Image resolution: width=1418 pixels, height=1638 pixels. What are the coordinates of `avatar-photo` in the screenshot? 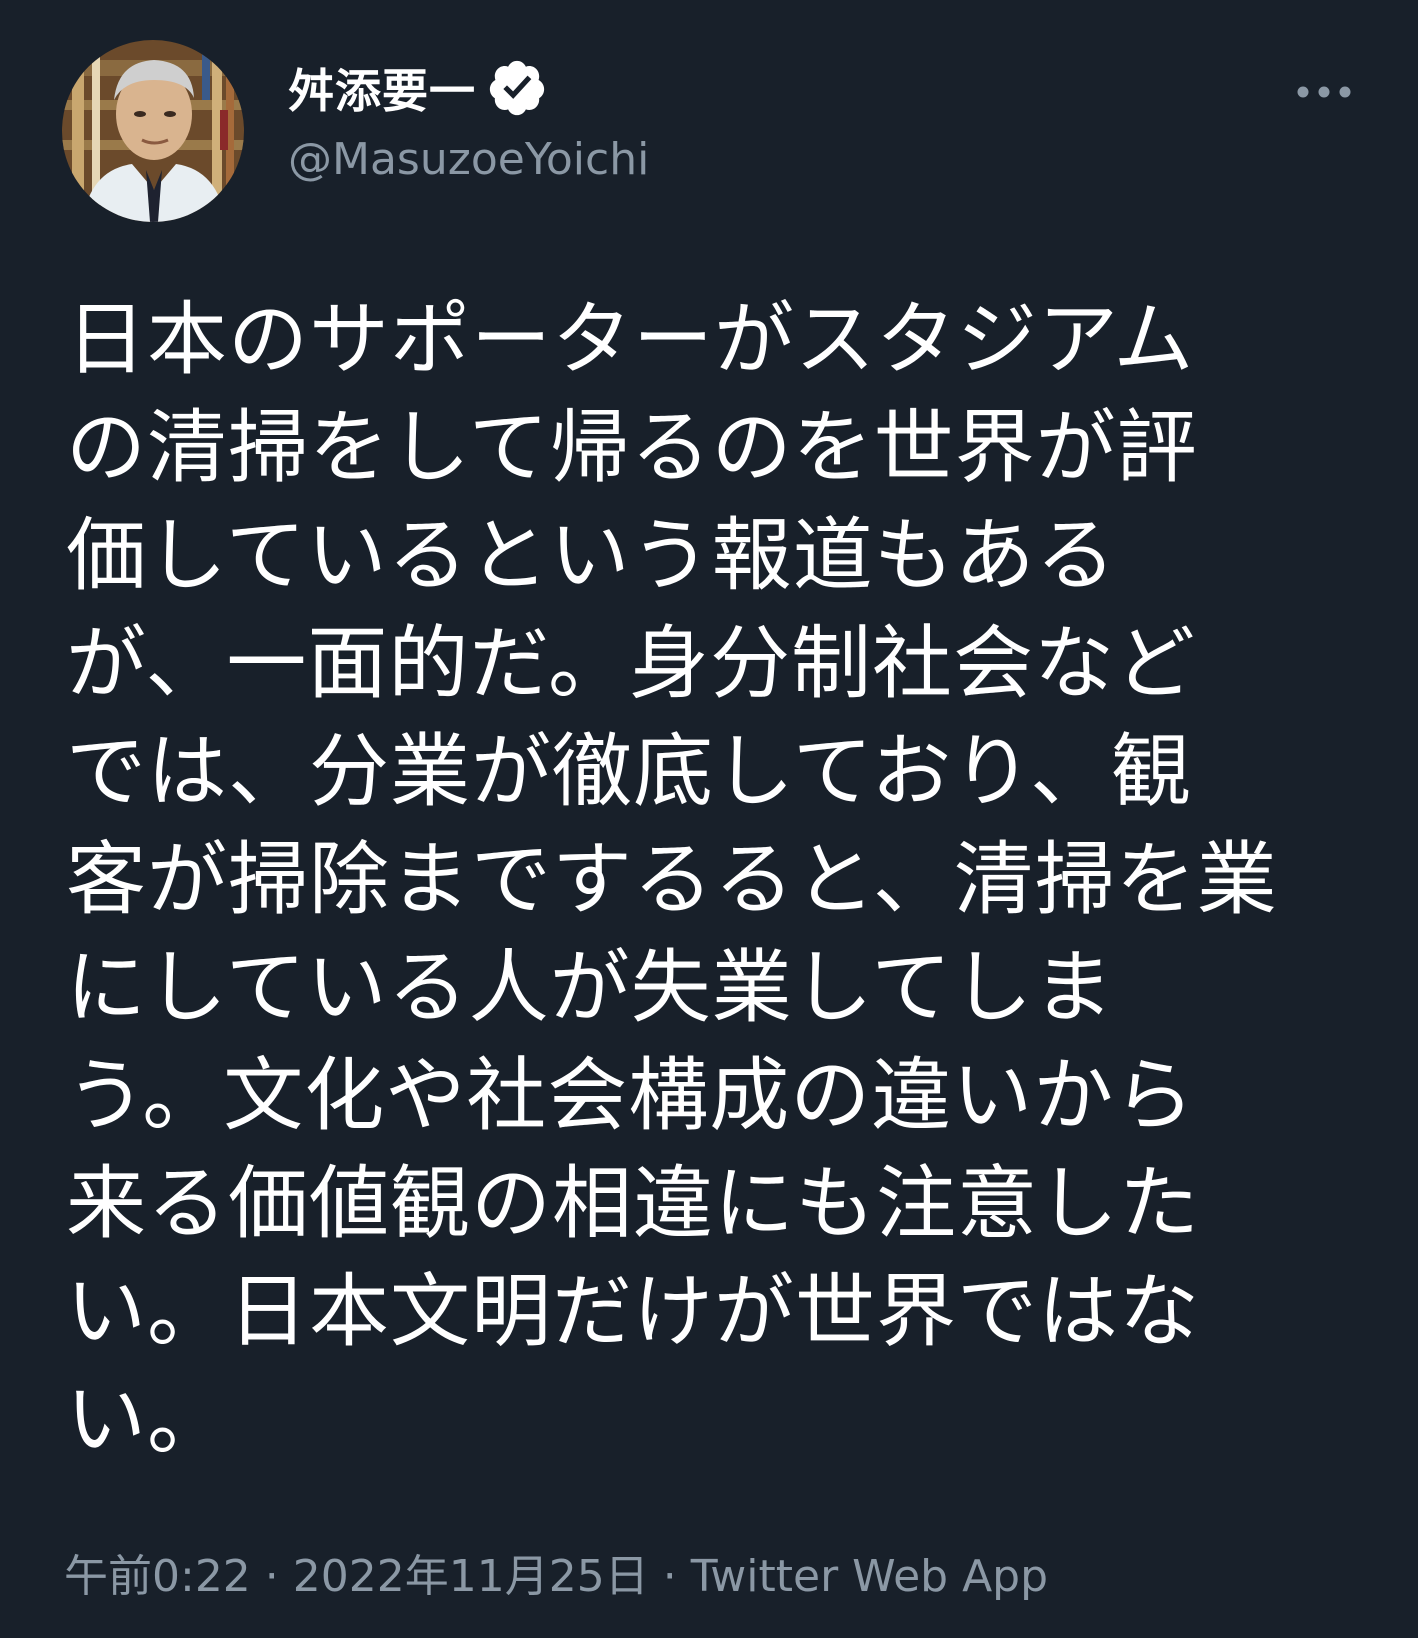 It's located at (153, 131).